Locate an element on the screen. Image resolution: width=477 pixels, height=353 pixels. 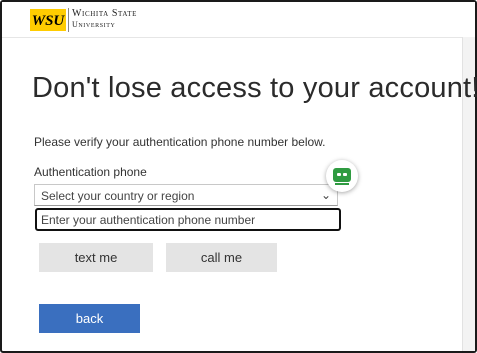
university-name-line2: University is located at coordinates (94, 24).